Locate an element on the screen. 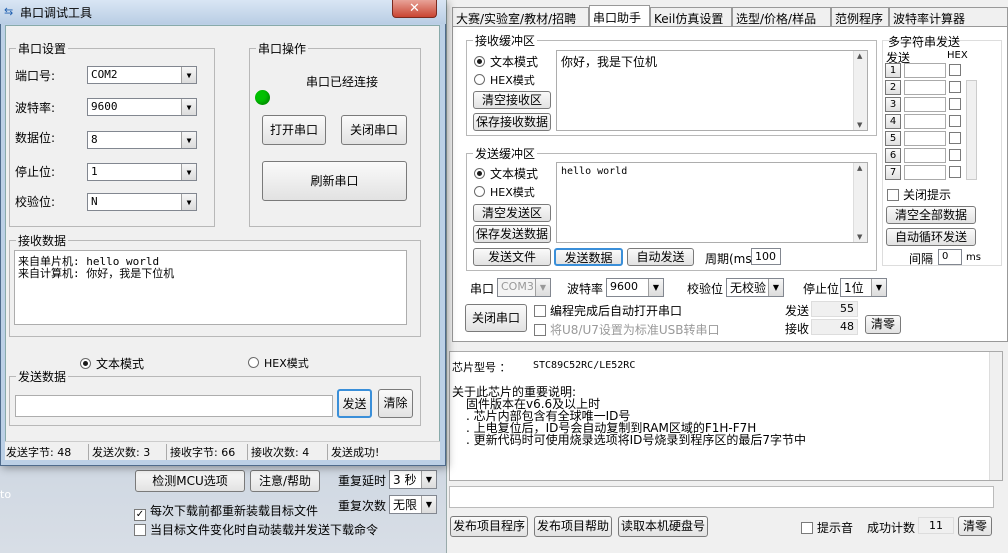 This screenshot has width=1008, height=553. chip-info-scrollbar is located at coordinates (995, 416).